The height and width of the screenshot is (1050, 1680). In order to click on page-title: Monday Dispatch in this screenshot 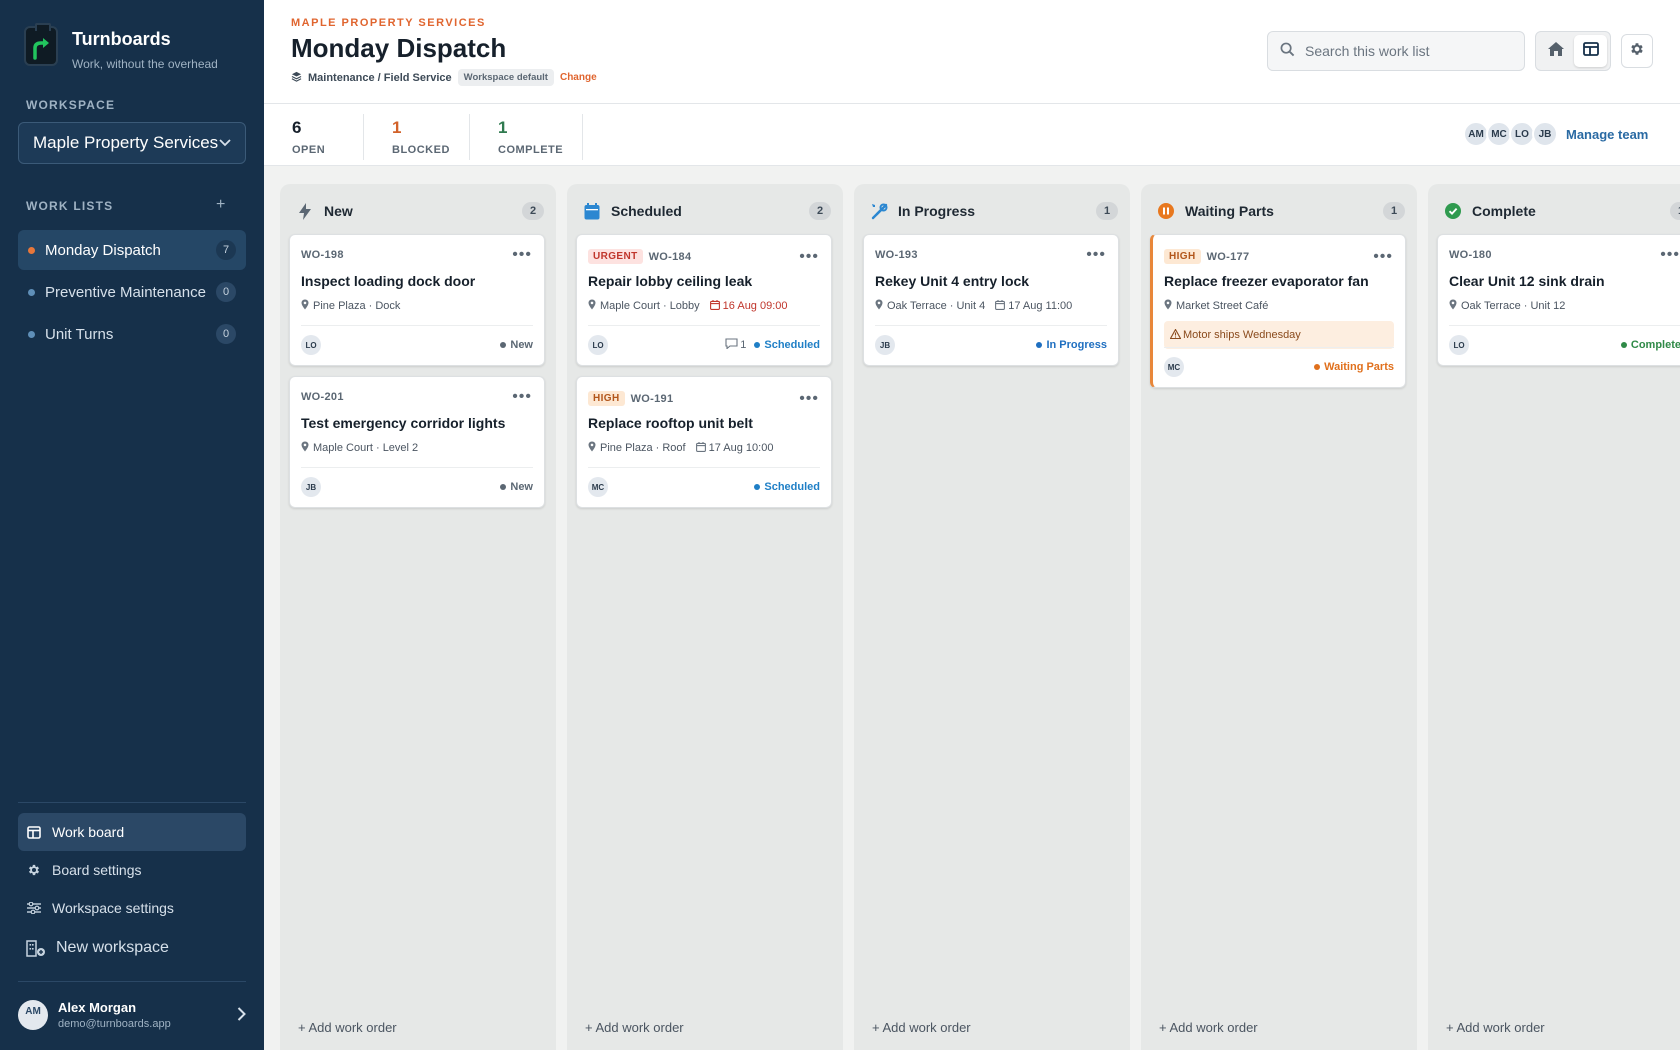, I will do `click(399, 48)`.